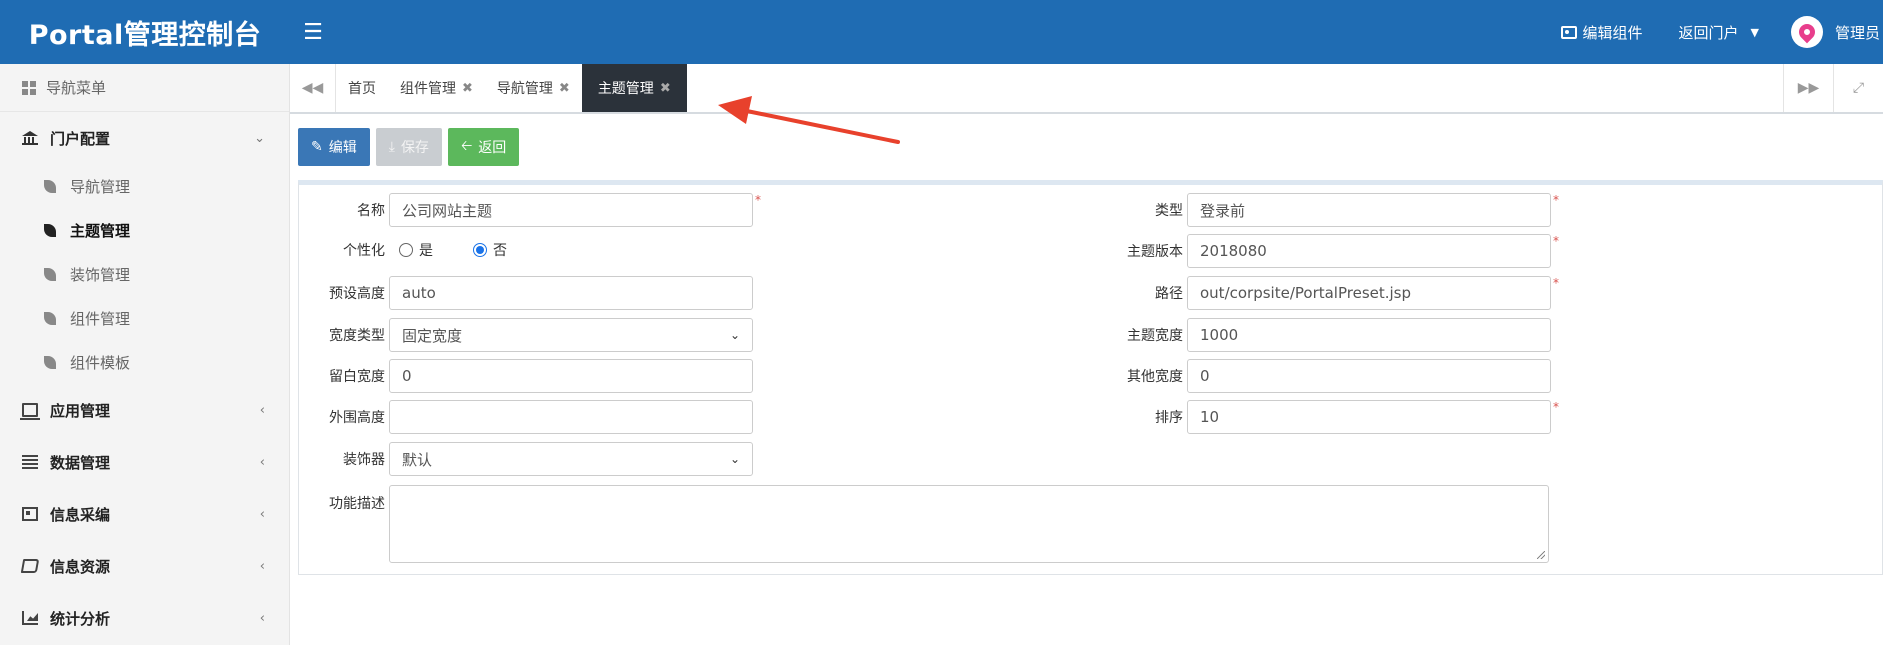  What do you see at coordinates (144, 230) in the screenshot?
I see `sidebar-item-theme-manage: 主题管理` at bounding box center [144, 230].